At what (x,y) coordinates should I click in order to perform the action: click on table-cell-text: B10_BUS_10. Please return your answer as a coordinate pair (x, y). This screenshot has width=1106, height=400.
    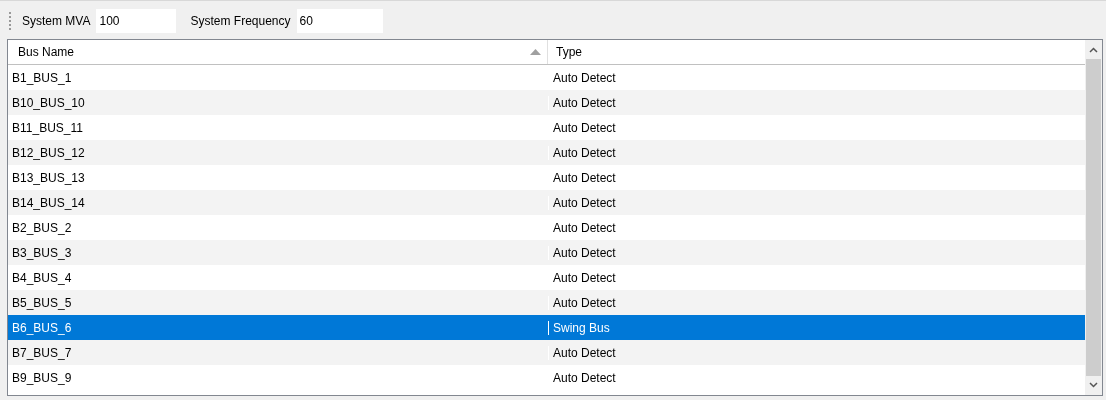
    Looking at the image, I should click on (48, 102).